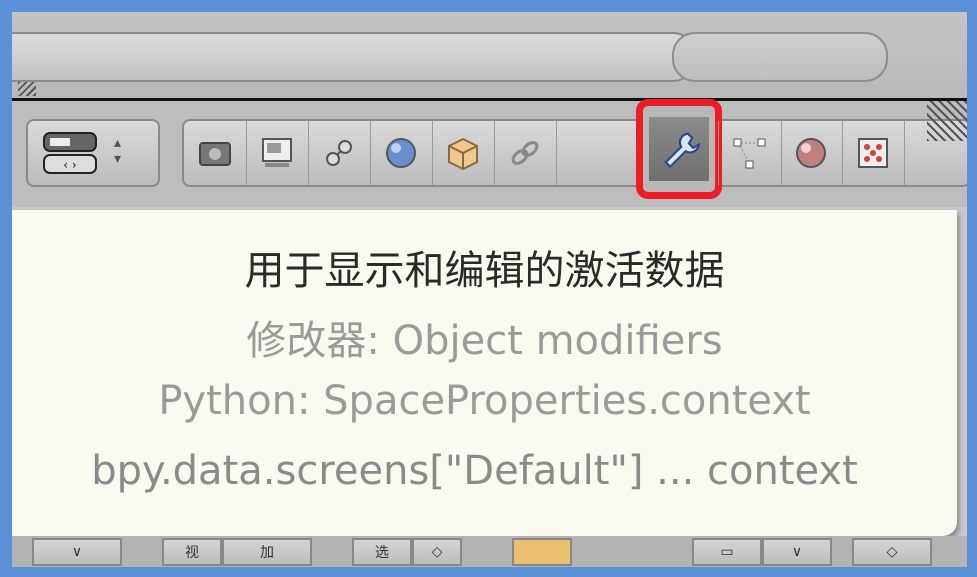  I want to click on texture-icon, so click(873, 153).